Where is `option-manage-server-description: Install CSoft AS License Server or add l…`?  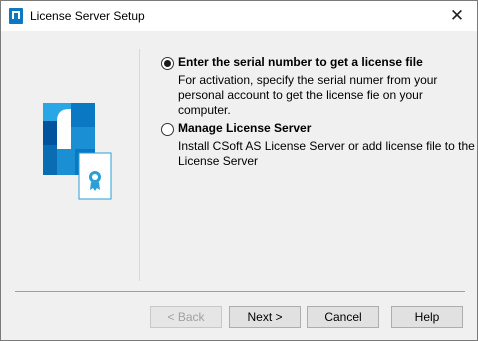
option-manage-server-description: Install CSoft AS License Server or add l… is located at coordinates (326, 153).